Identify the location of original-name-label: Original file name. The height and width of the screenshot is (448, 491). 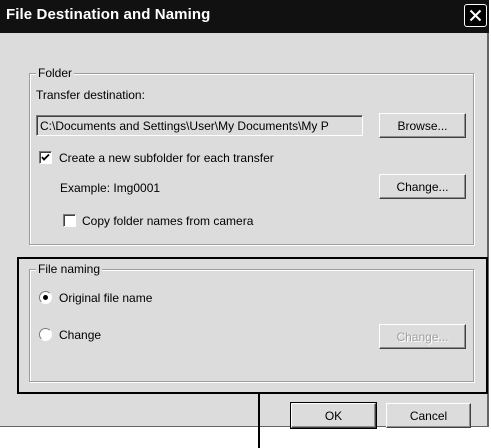
(105, 298).